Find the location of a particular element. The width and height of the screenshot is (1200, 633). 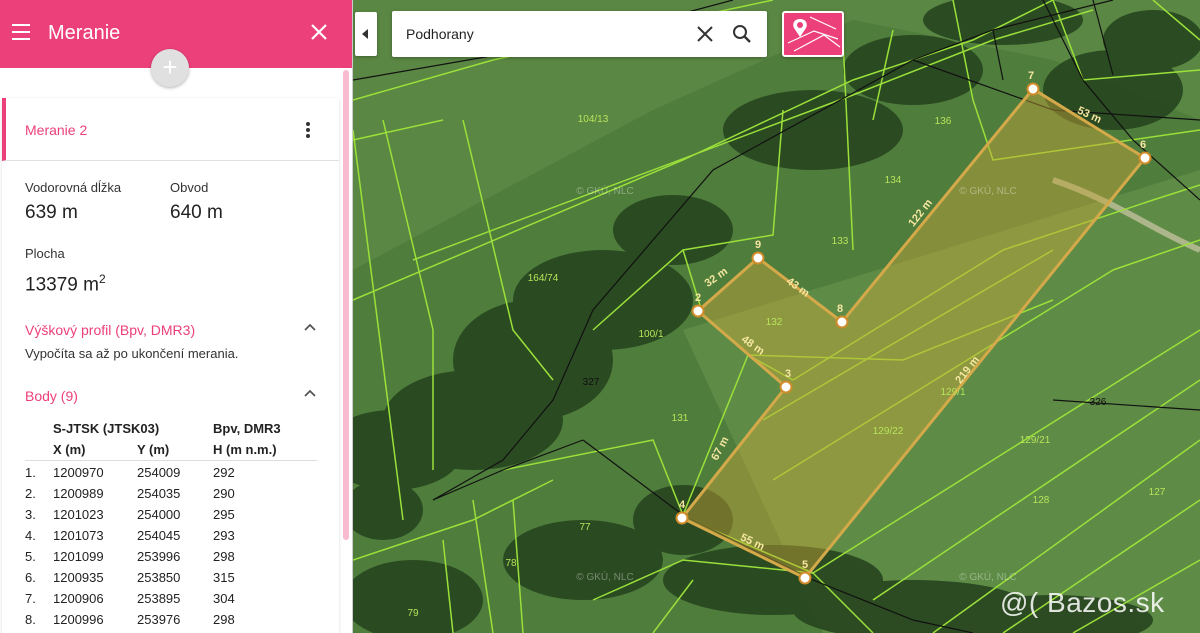

table-row: 2. 1200989 254035 290 is located at coordinates (171, 496).